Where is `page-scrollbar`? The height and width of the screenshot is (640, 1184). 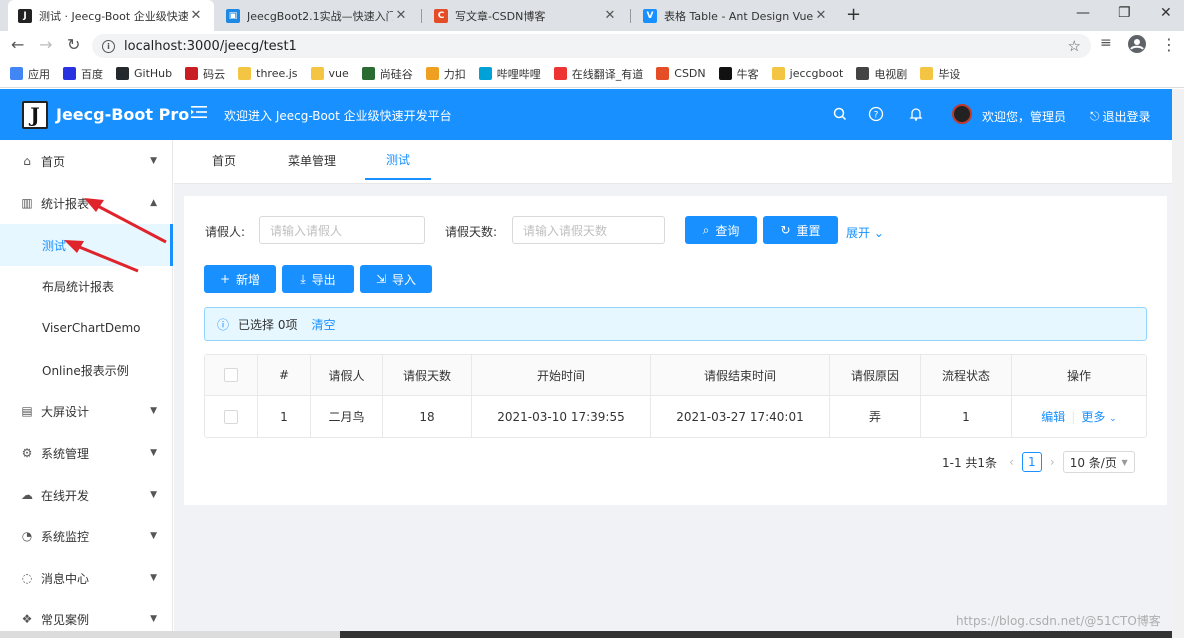 page-scrollbar is located at coordinates (1178, 363).